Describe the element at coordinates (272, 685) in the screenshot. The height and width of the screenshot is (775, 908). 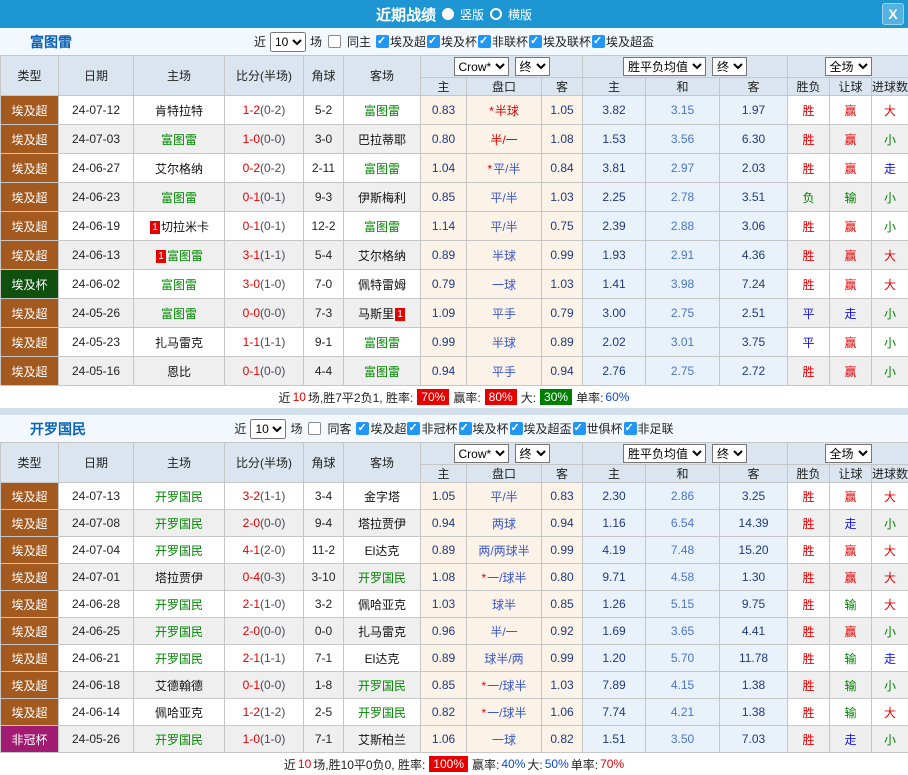
I see `halftime-score: (0-0)` at that location.